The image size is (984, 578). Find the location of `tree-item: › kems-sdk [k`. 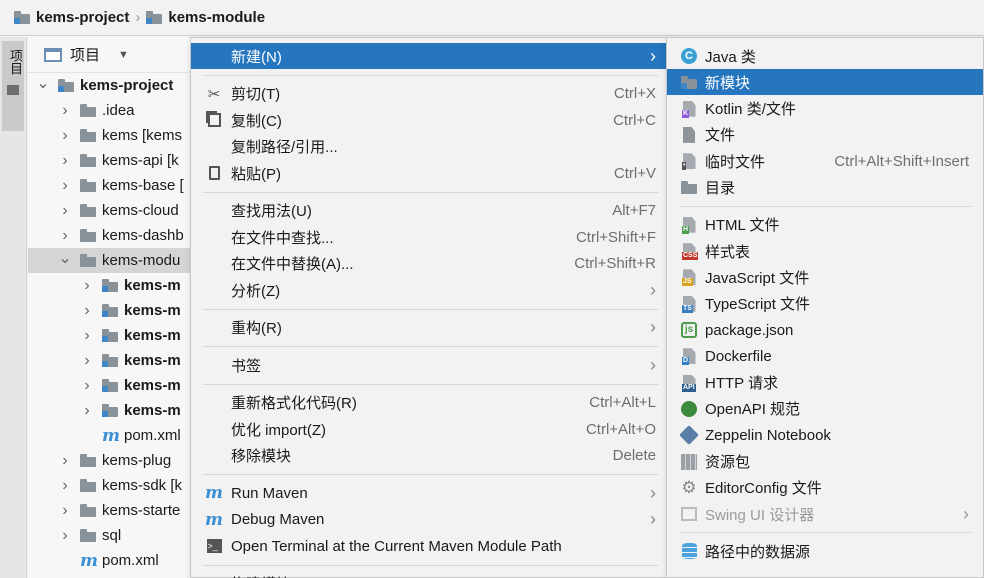

tree-item: › kems-sdk [k is located at coordinates (113, 485).